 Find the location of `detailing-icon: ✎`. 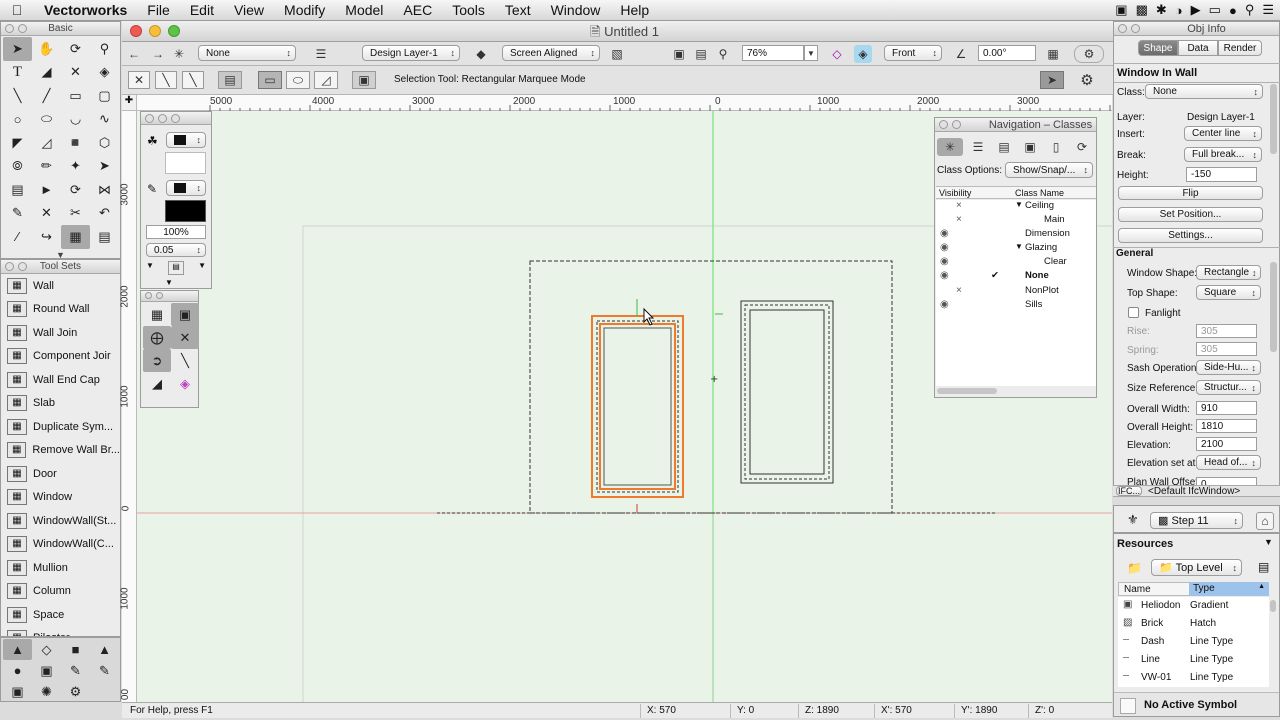

detailing-icon: ✎ is located at coordinates (75, 670).